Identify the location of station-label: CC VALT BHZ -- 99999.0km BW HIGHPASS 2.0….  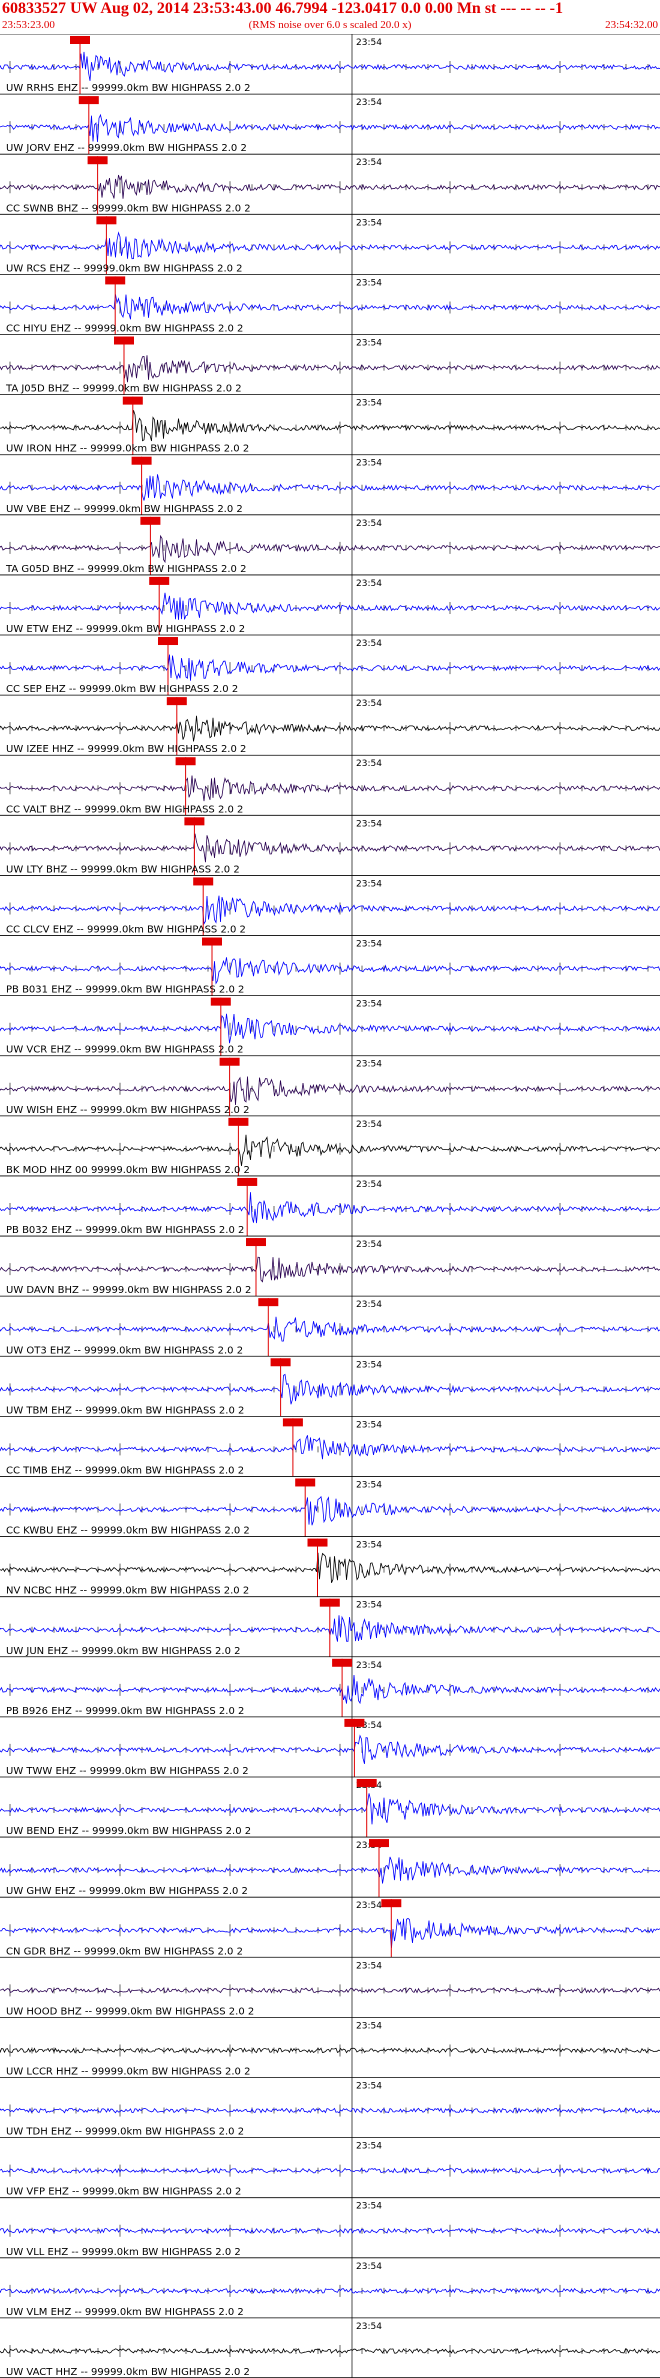
(124, 809).